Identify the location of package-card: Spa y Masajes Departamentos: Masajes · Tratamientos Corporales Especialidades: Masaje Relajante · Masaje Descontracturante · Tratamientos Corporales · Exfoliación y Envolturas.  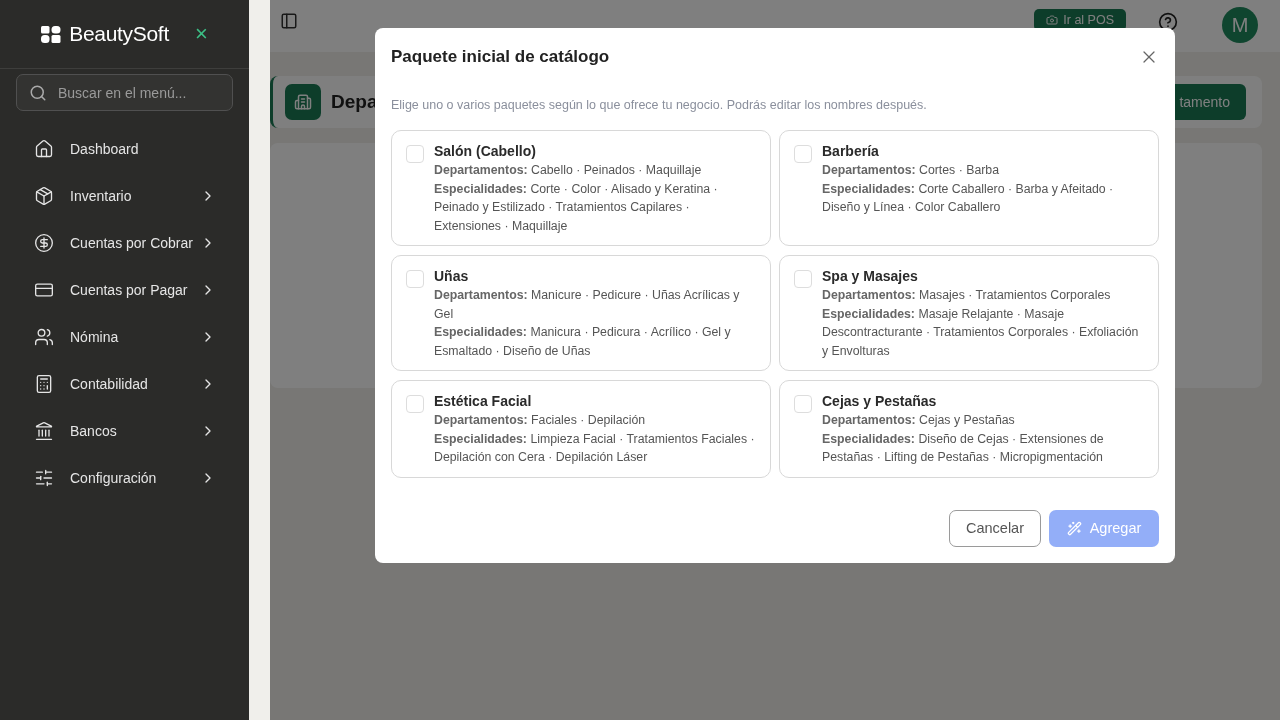
(969, 313).